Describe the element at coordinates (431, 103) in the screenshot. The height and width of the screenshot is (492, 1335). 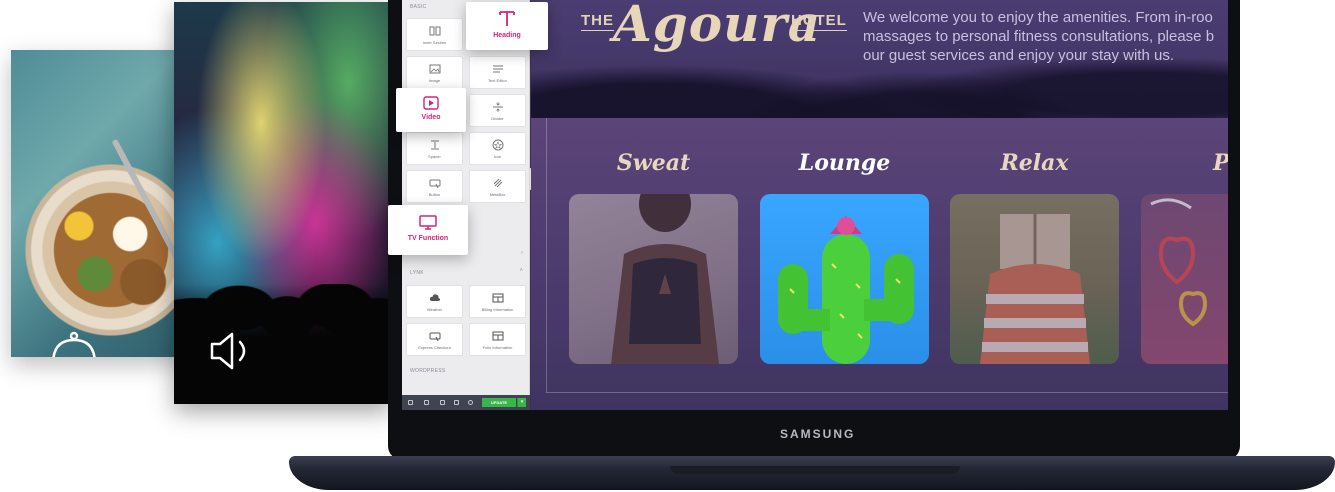
I see `video-play-icon` at that location.